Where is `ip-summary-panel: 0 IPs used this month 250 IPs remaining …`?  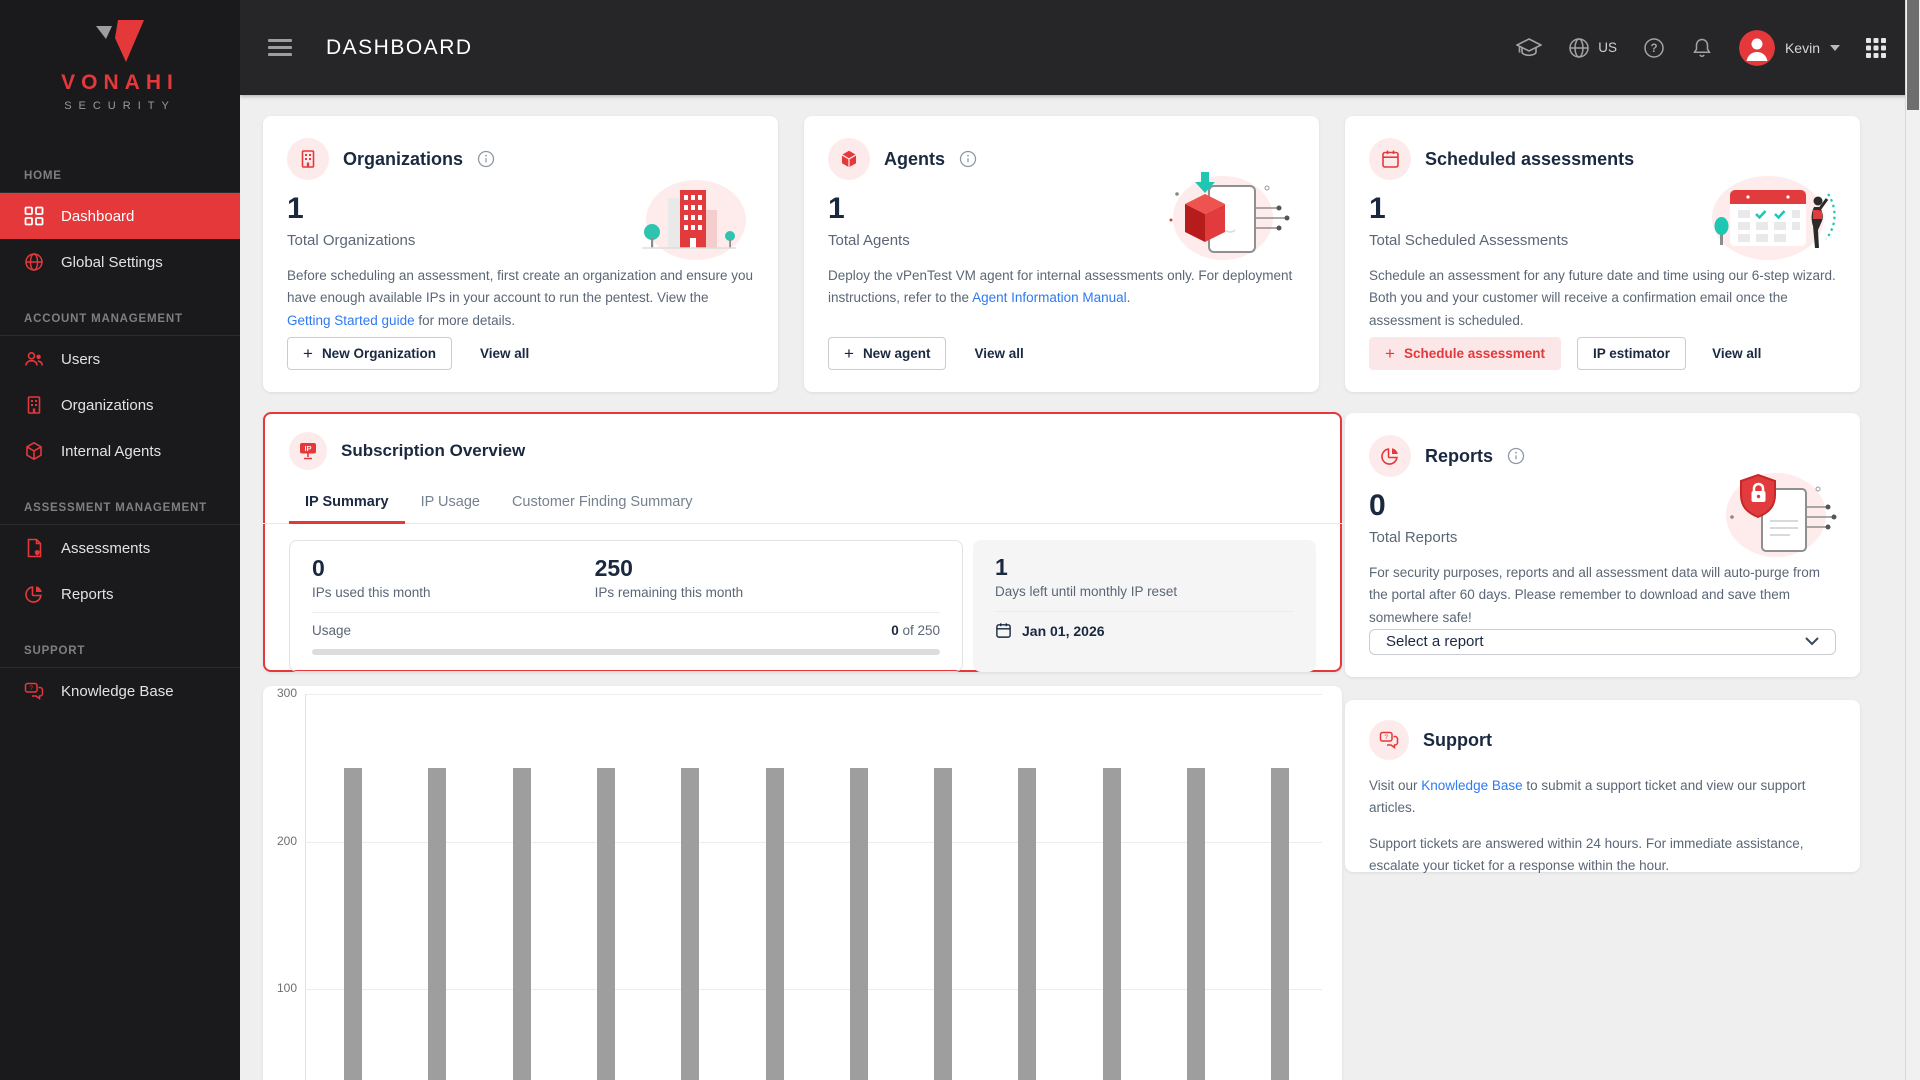 ip-summary-panel: 0 IPs used this month 250 IPs remaining … is located at coordinates (626, 606).